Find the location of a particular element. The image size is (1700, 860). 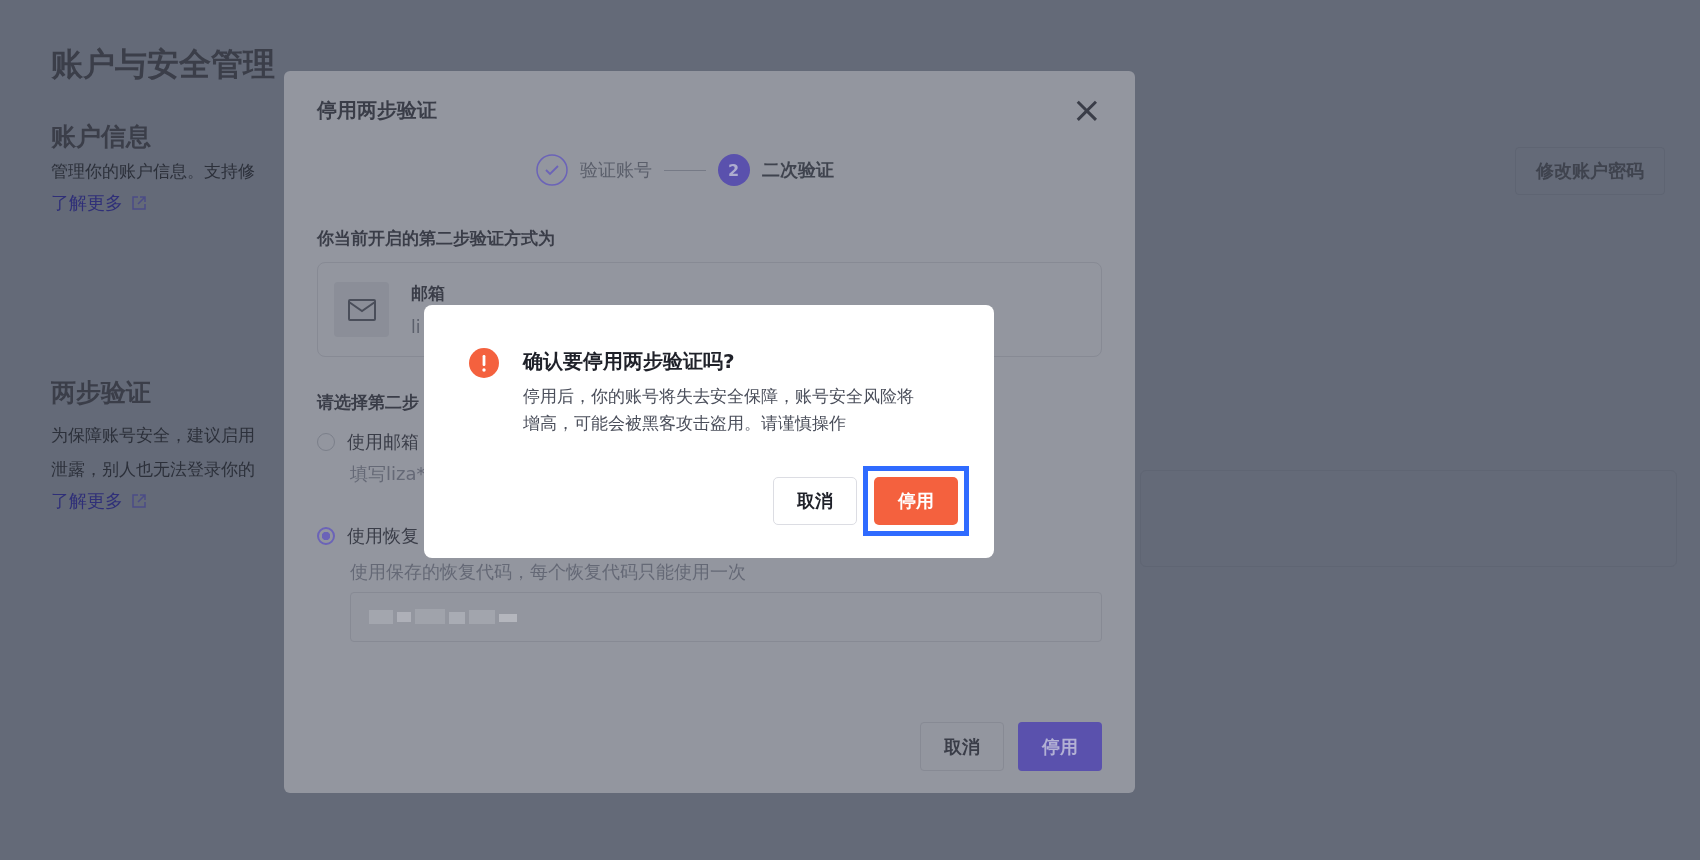

step-number: 2 is located at coordinates (733, 170).